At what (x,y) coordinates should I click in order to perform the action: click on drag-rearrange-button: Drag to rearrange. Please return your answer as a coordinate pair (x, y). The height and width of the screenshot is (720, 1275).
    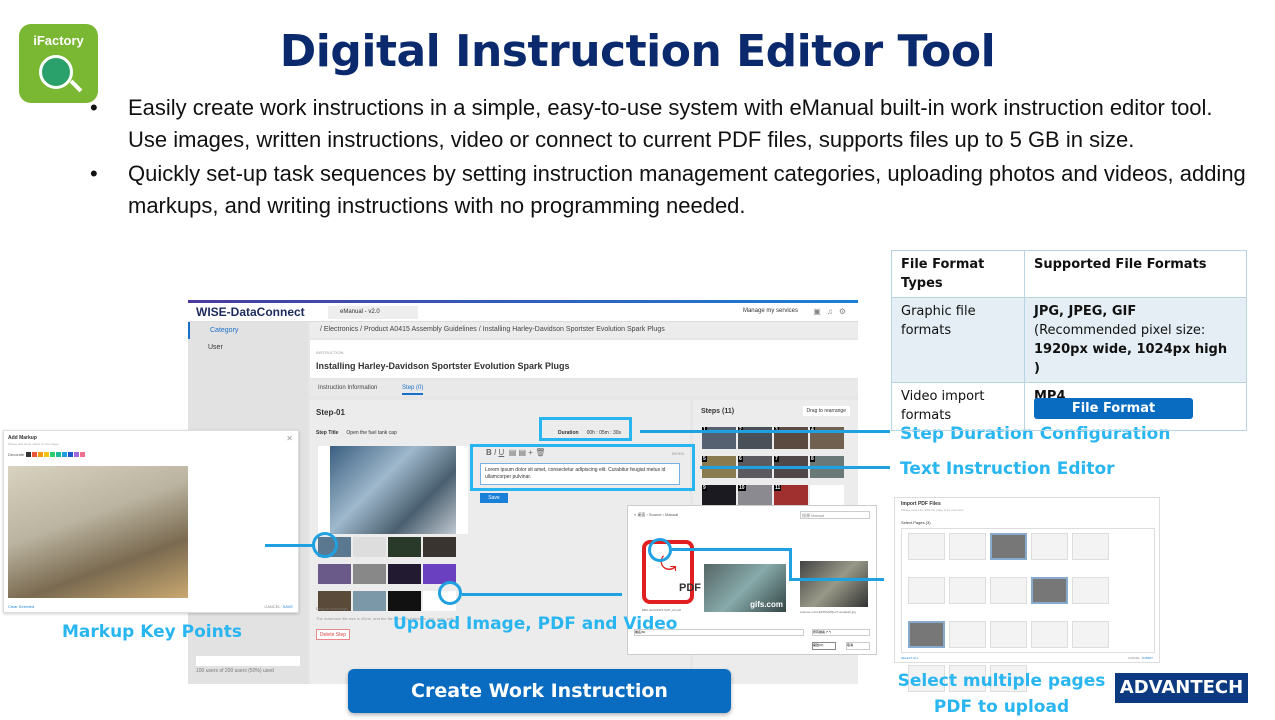
    Looking at the image, I should click on (826, 411).